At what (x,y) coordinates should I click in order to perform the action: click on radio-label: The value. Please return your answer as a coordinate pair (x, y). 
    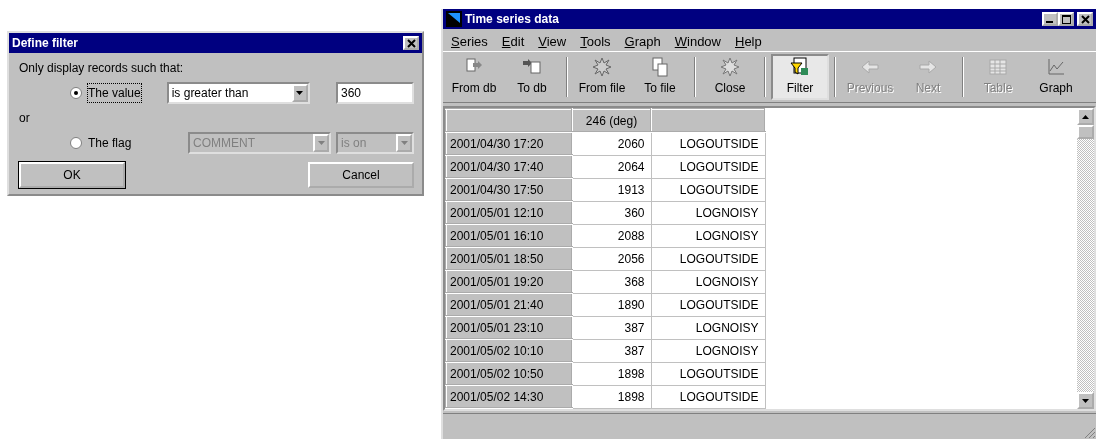
    Looking at the image, I should click on (114, 93).